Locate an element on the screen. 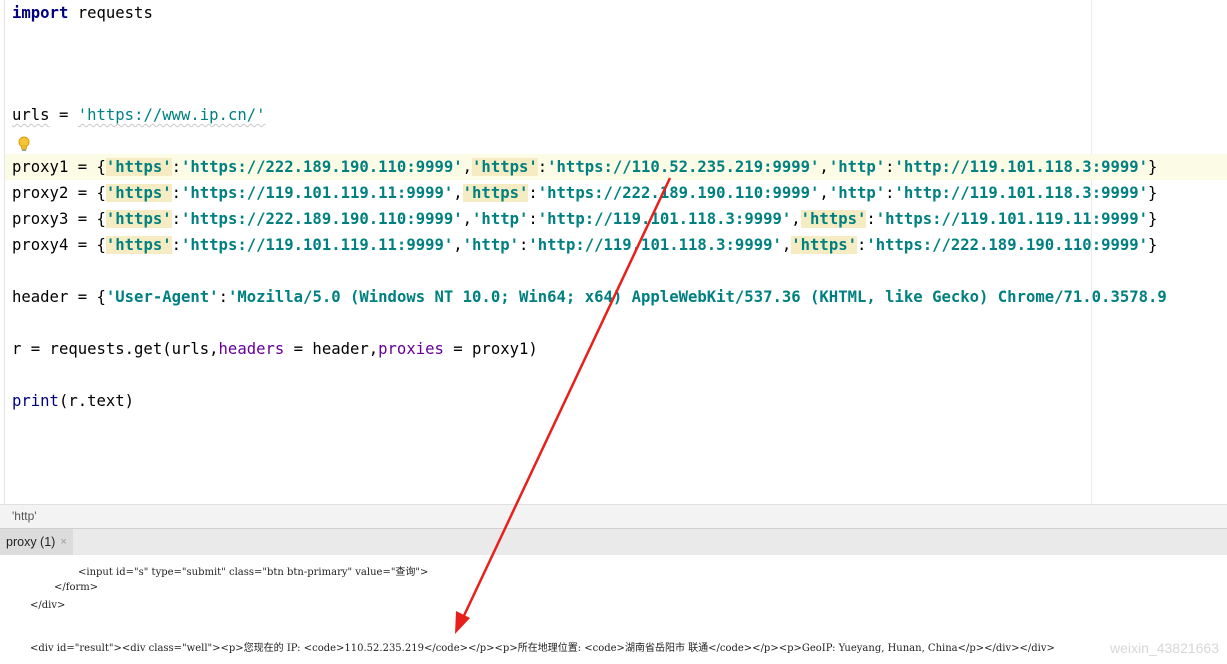 This screenshot has width=1227, height=664. proxy-var: proxy2 = { is located at coordinates (59, 193).